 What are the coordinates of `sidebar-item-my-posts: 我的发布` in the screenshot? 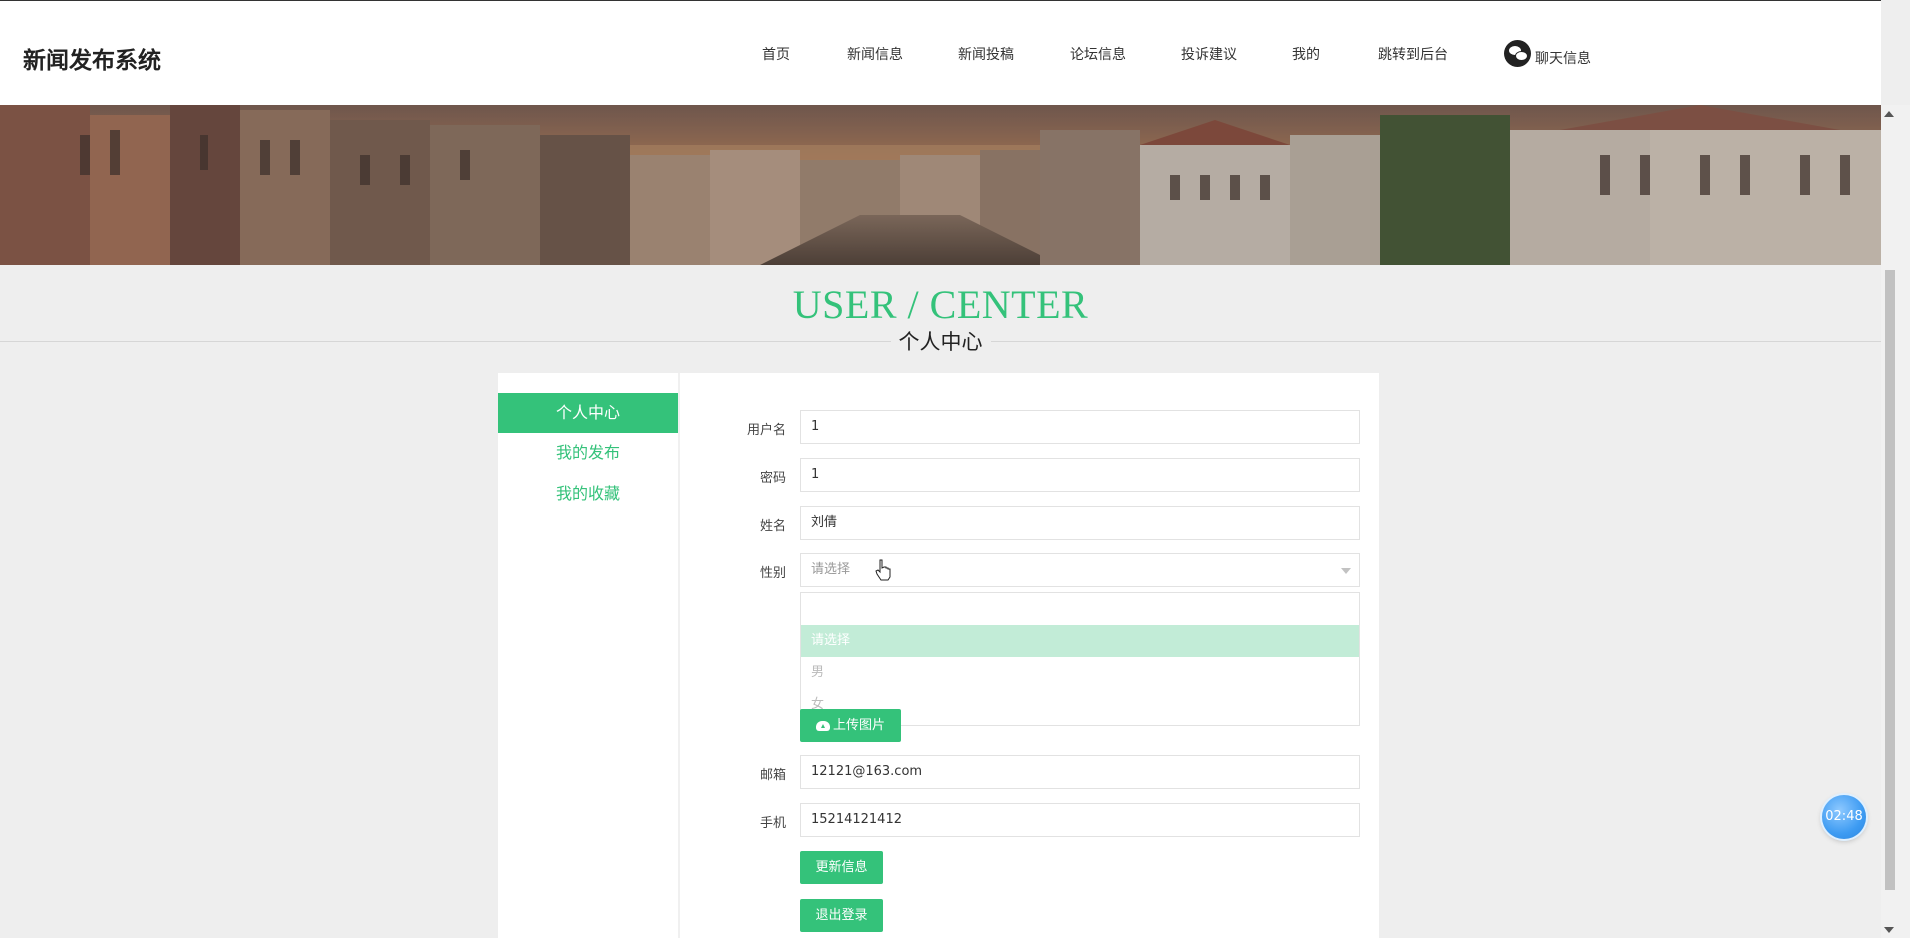 It's located at (588, 453).